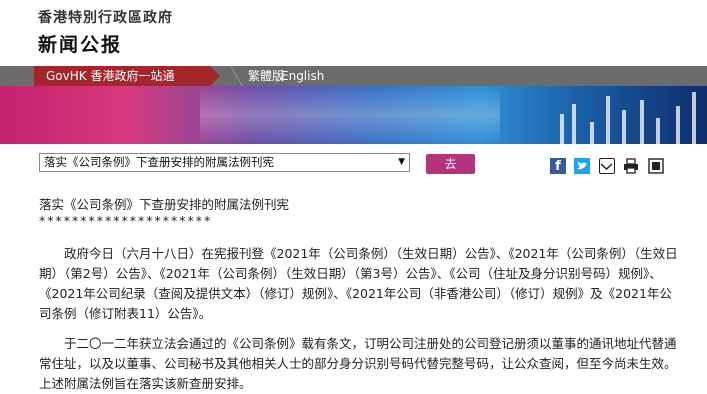 The image size is (707, 394). I want to click on gov-name: 香港特別行政區政府, so click(105, 18).